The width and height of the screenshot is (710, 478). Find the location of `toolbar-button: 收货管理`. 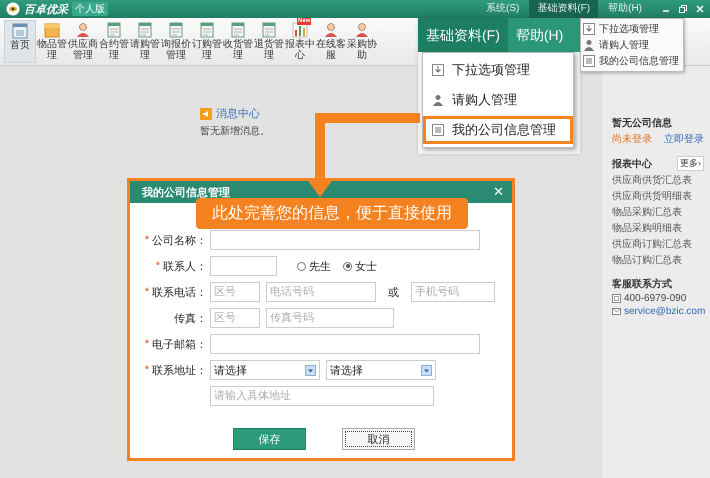

toolbar-button: 收货管理 is located at coordinates (238, 41).